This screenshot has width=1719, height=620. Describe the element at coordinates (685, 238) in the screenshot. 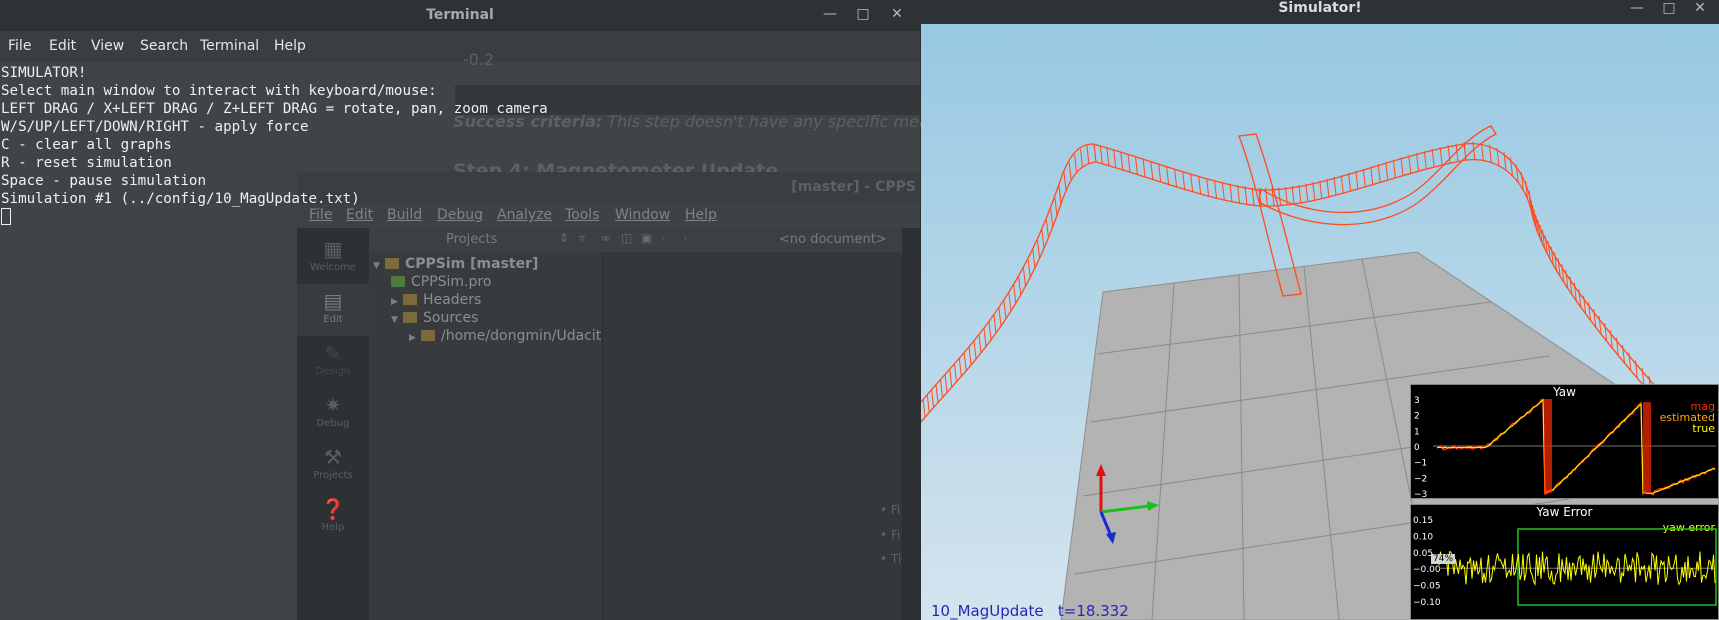

I see `forward-icon: ›` at that location.